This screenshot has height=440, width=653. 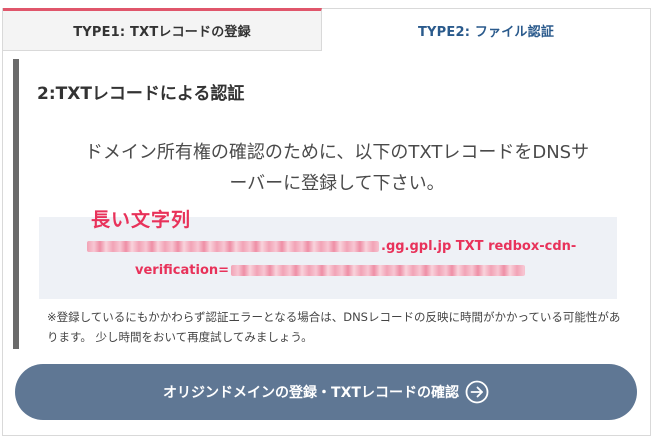 I want to click on arrow-right-circle-icon, so click(x=477, y=392).